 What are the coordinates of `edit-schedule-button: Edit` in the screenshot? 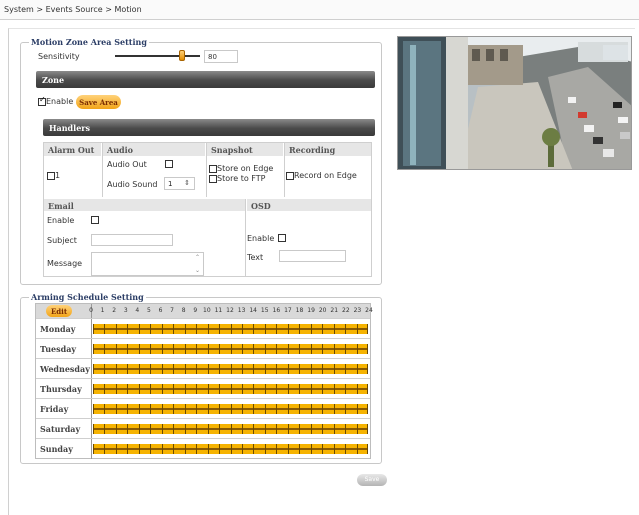 It's located at (59, 311).